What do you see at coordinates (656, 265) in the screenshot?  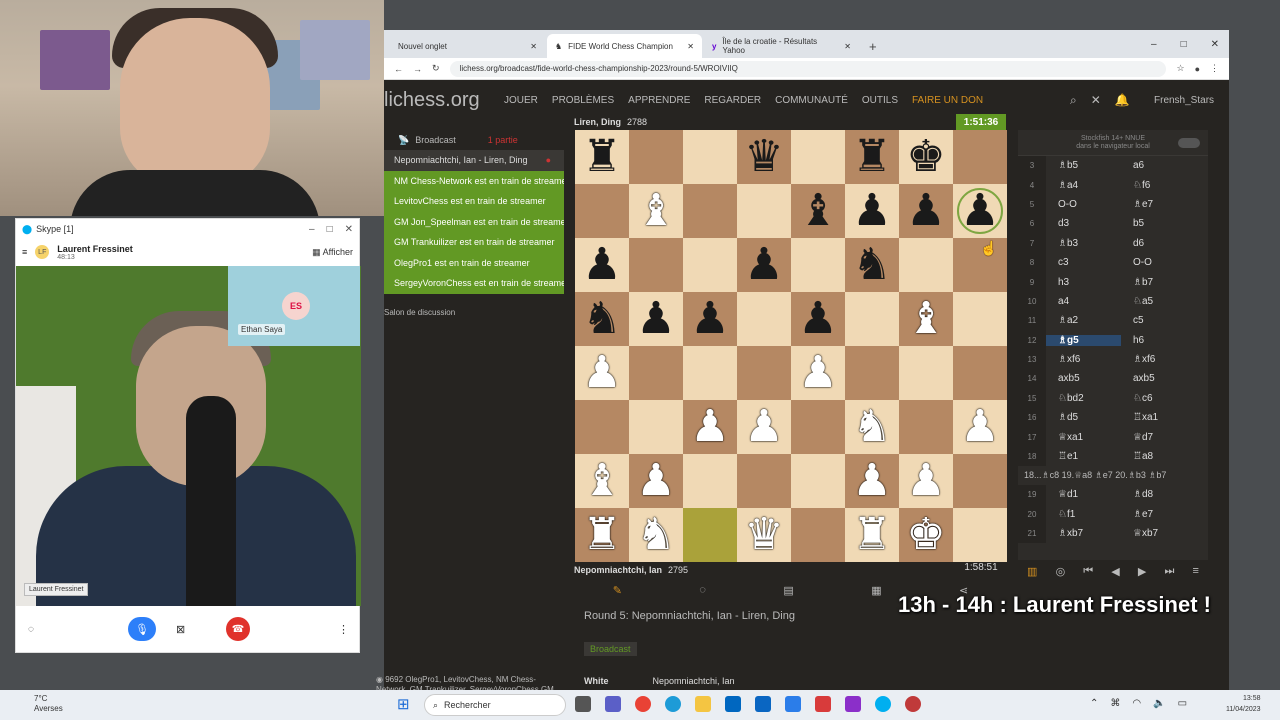 I see `square-b6` at bounding box center [656, 265].